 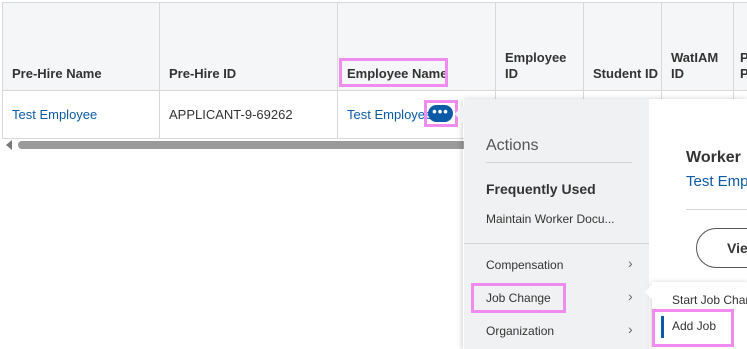 What do you see at coordinates (743, 65) in the screenshot?
I see `col-header-partial-label: P P` at bounding box center [743, 65].